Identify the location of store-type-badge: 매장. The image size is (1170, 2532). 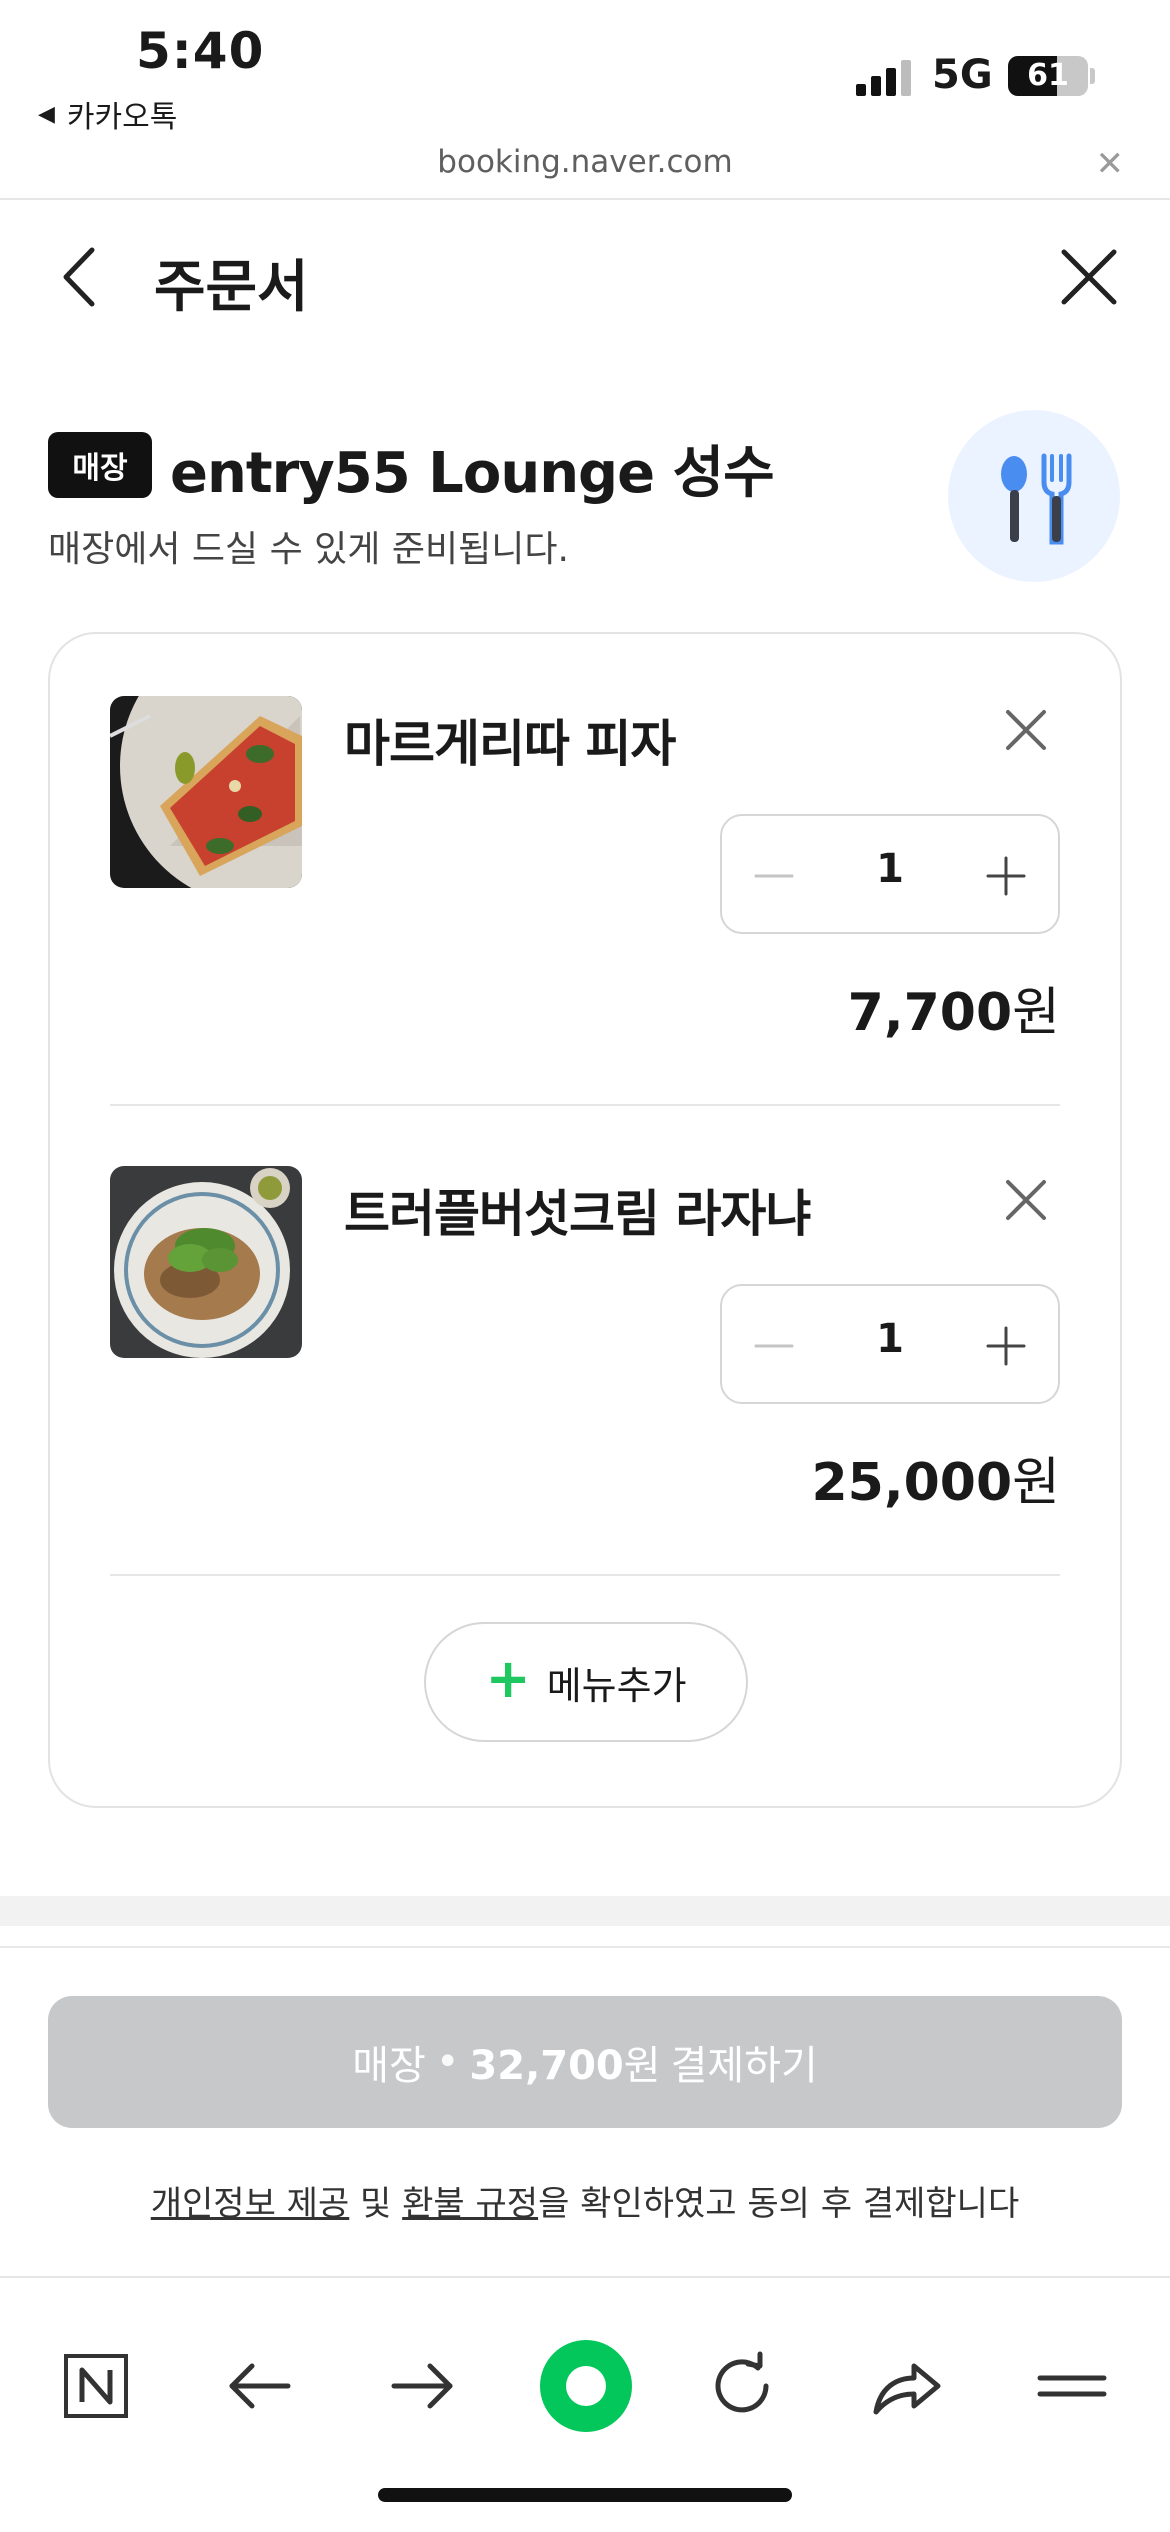
(100, 465).